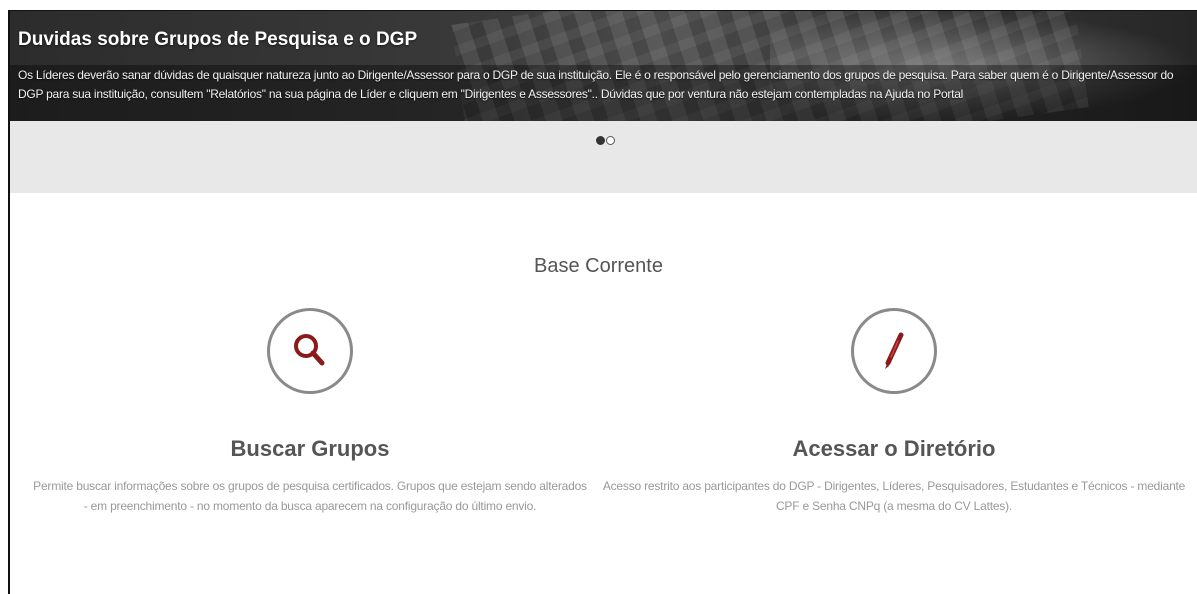 Image resolution: width=1197 pixels, height=594 pixels. What do you see at coordinates (598, 266) in the screenshot?
I see `section-title: Base Corrente` at bounding box center [598, 266].